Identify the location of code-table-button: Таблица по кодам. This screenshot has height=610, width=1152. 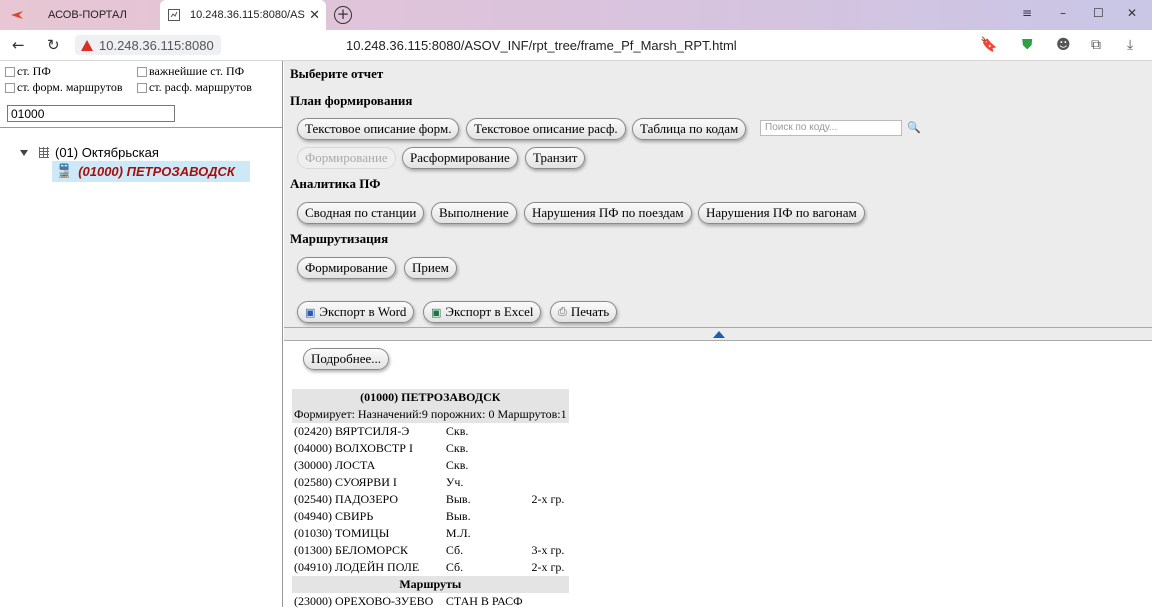
(689, 129).